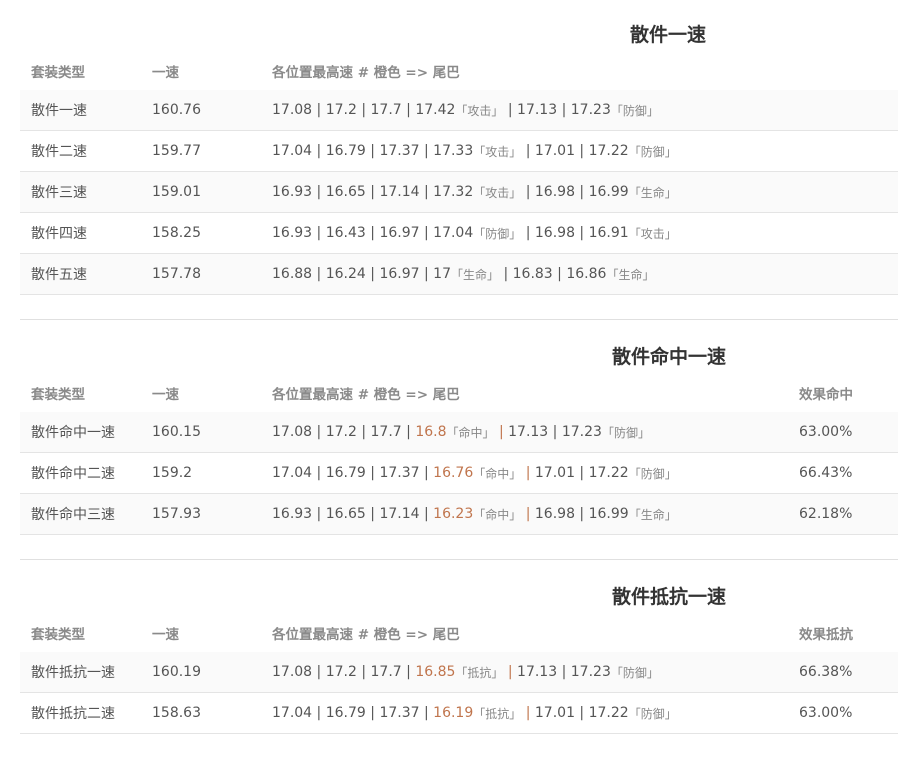 This screenshot has width=898, height=757. Describe the element at coordinates (59, 275) in the screenshot. I see `set-type-cell: 散件五速` at that location.